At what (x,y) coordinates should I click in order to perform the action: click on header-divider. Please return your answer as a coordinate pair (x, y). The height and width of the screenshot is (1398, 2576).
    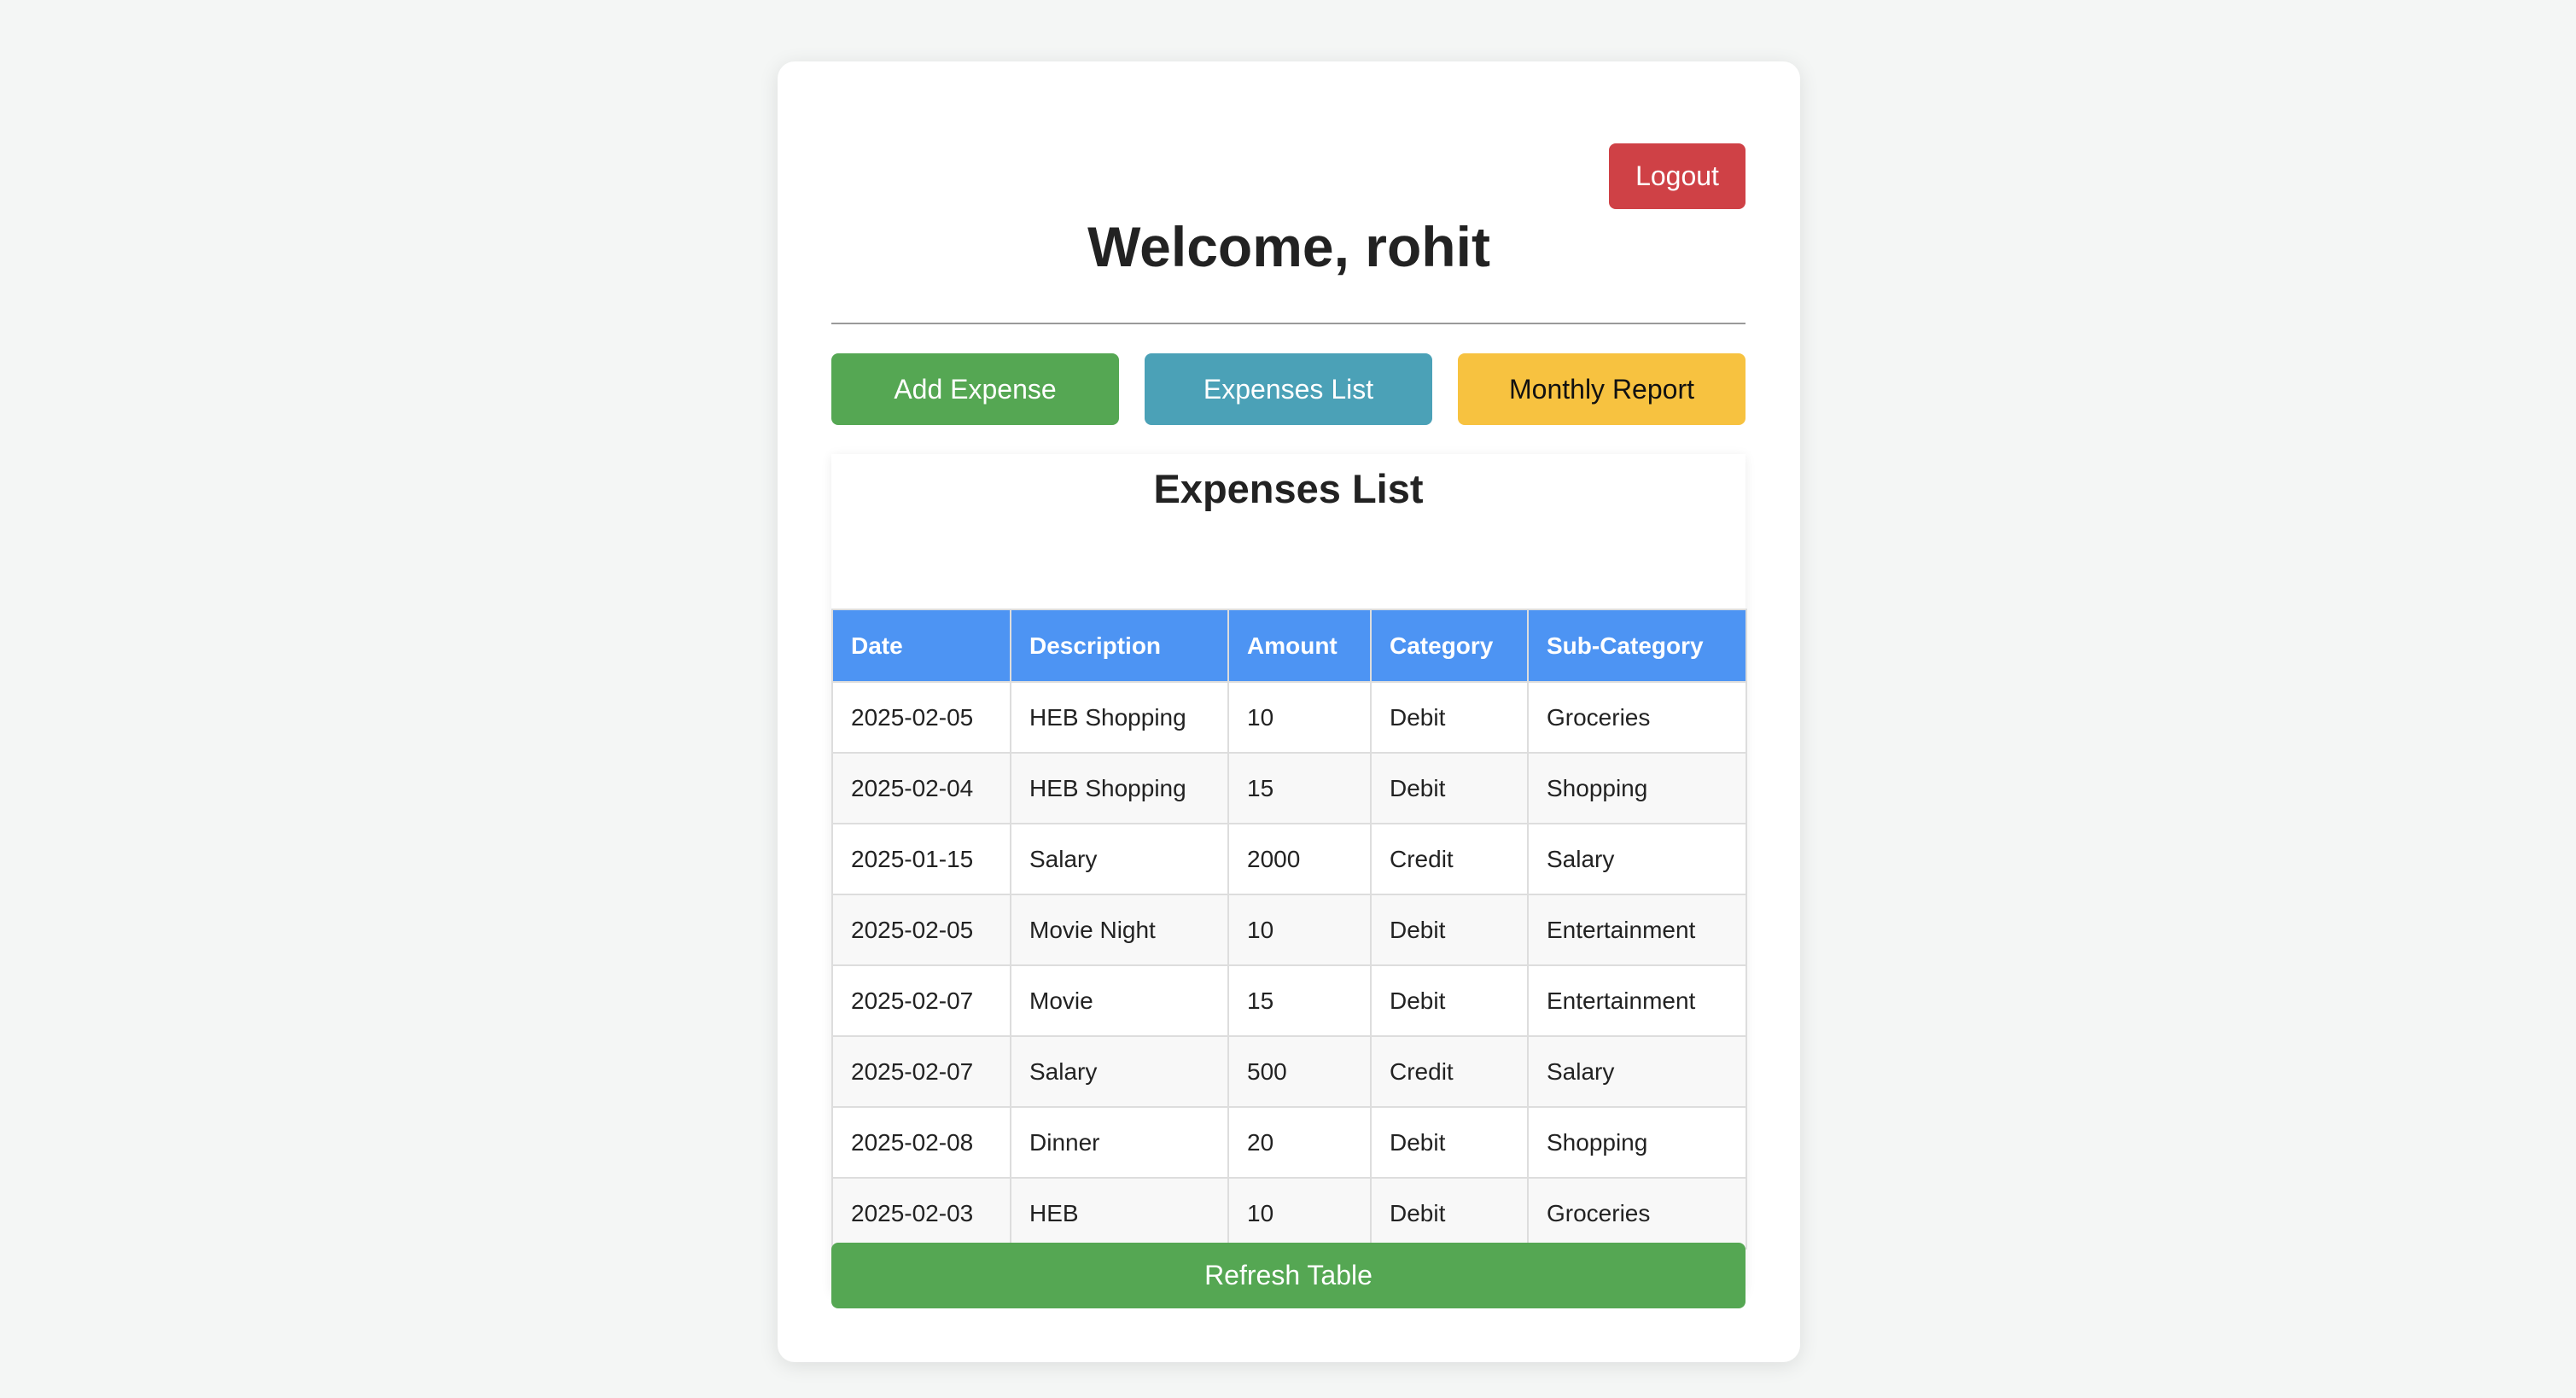
    Looking at the image, I should click on (1288, 323).